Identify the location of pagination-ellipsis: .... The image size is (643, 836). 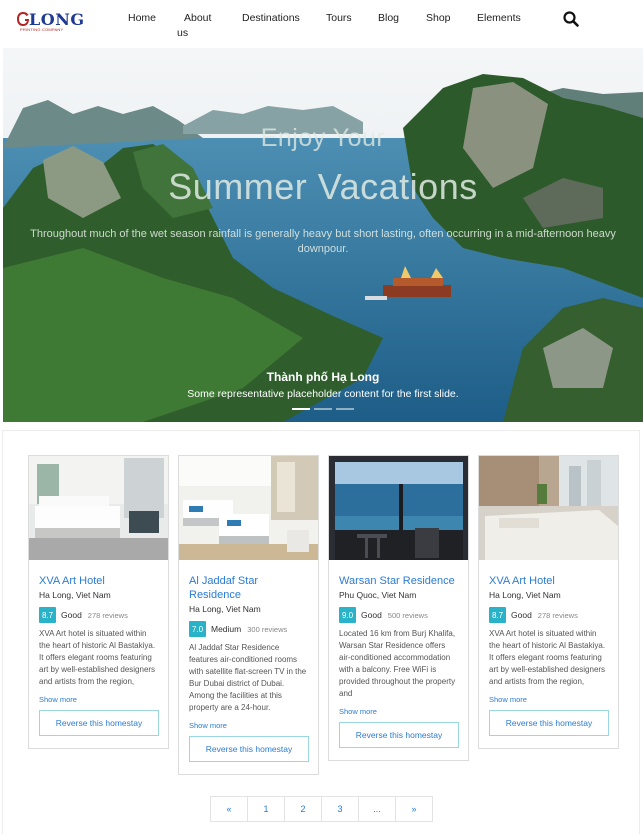
(377, 809).